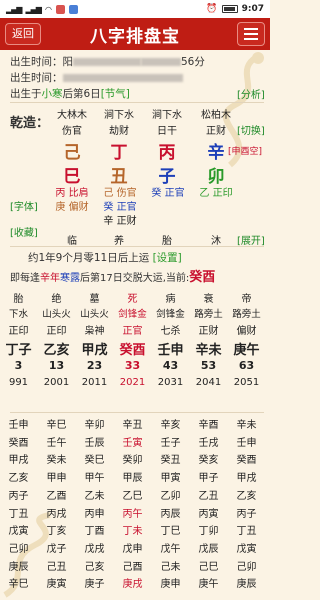 The image size is (320, 600). I want to click on menu-button, so click(251, 34).